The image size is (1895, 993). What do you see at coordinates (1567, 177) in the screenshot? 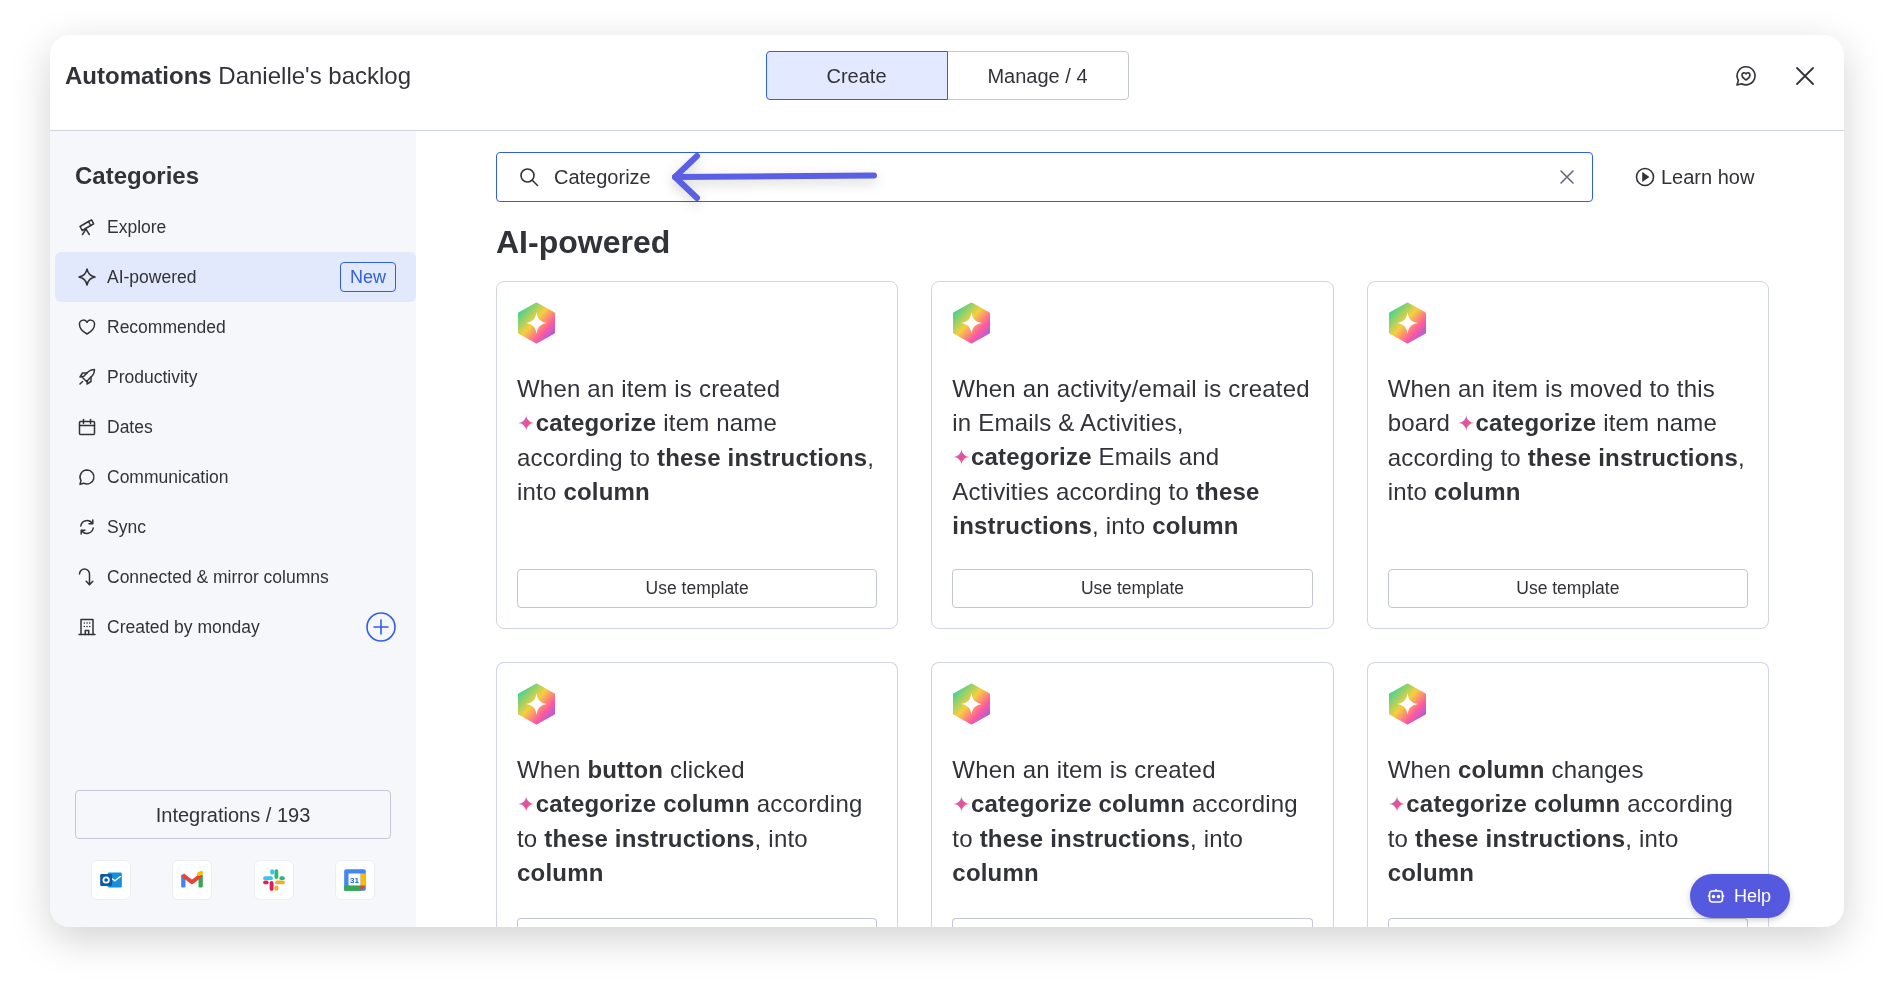
I see `clear-icon` at bounding box center [1567, 177].